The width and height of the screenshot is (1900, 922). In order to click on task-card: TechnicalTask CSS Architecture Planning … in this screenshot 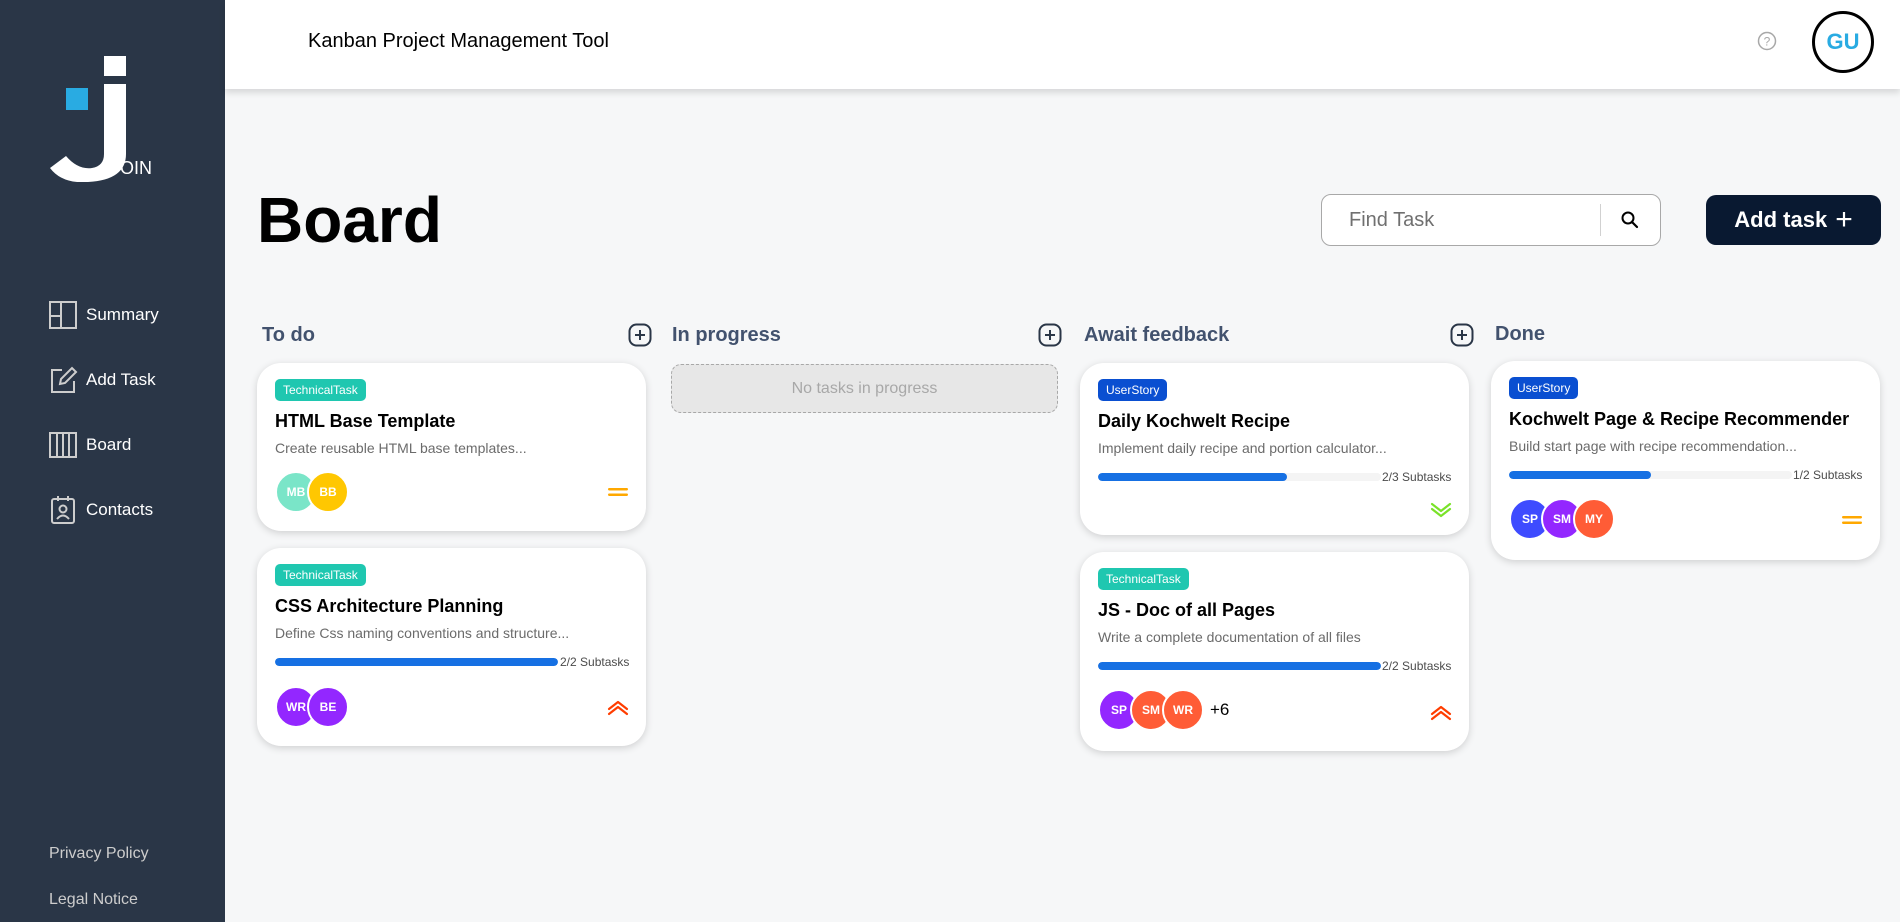, I will do `click(451, 647)`.